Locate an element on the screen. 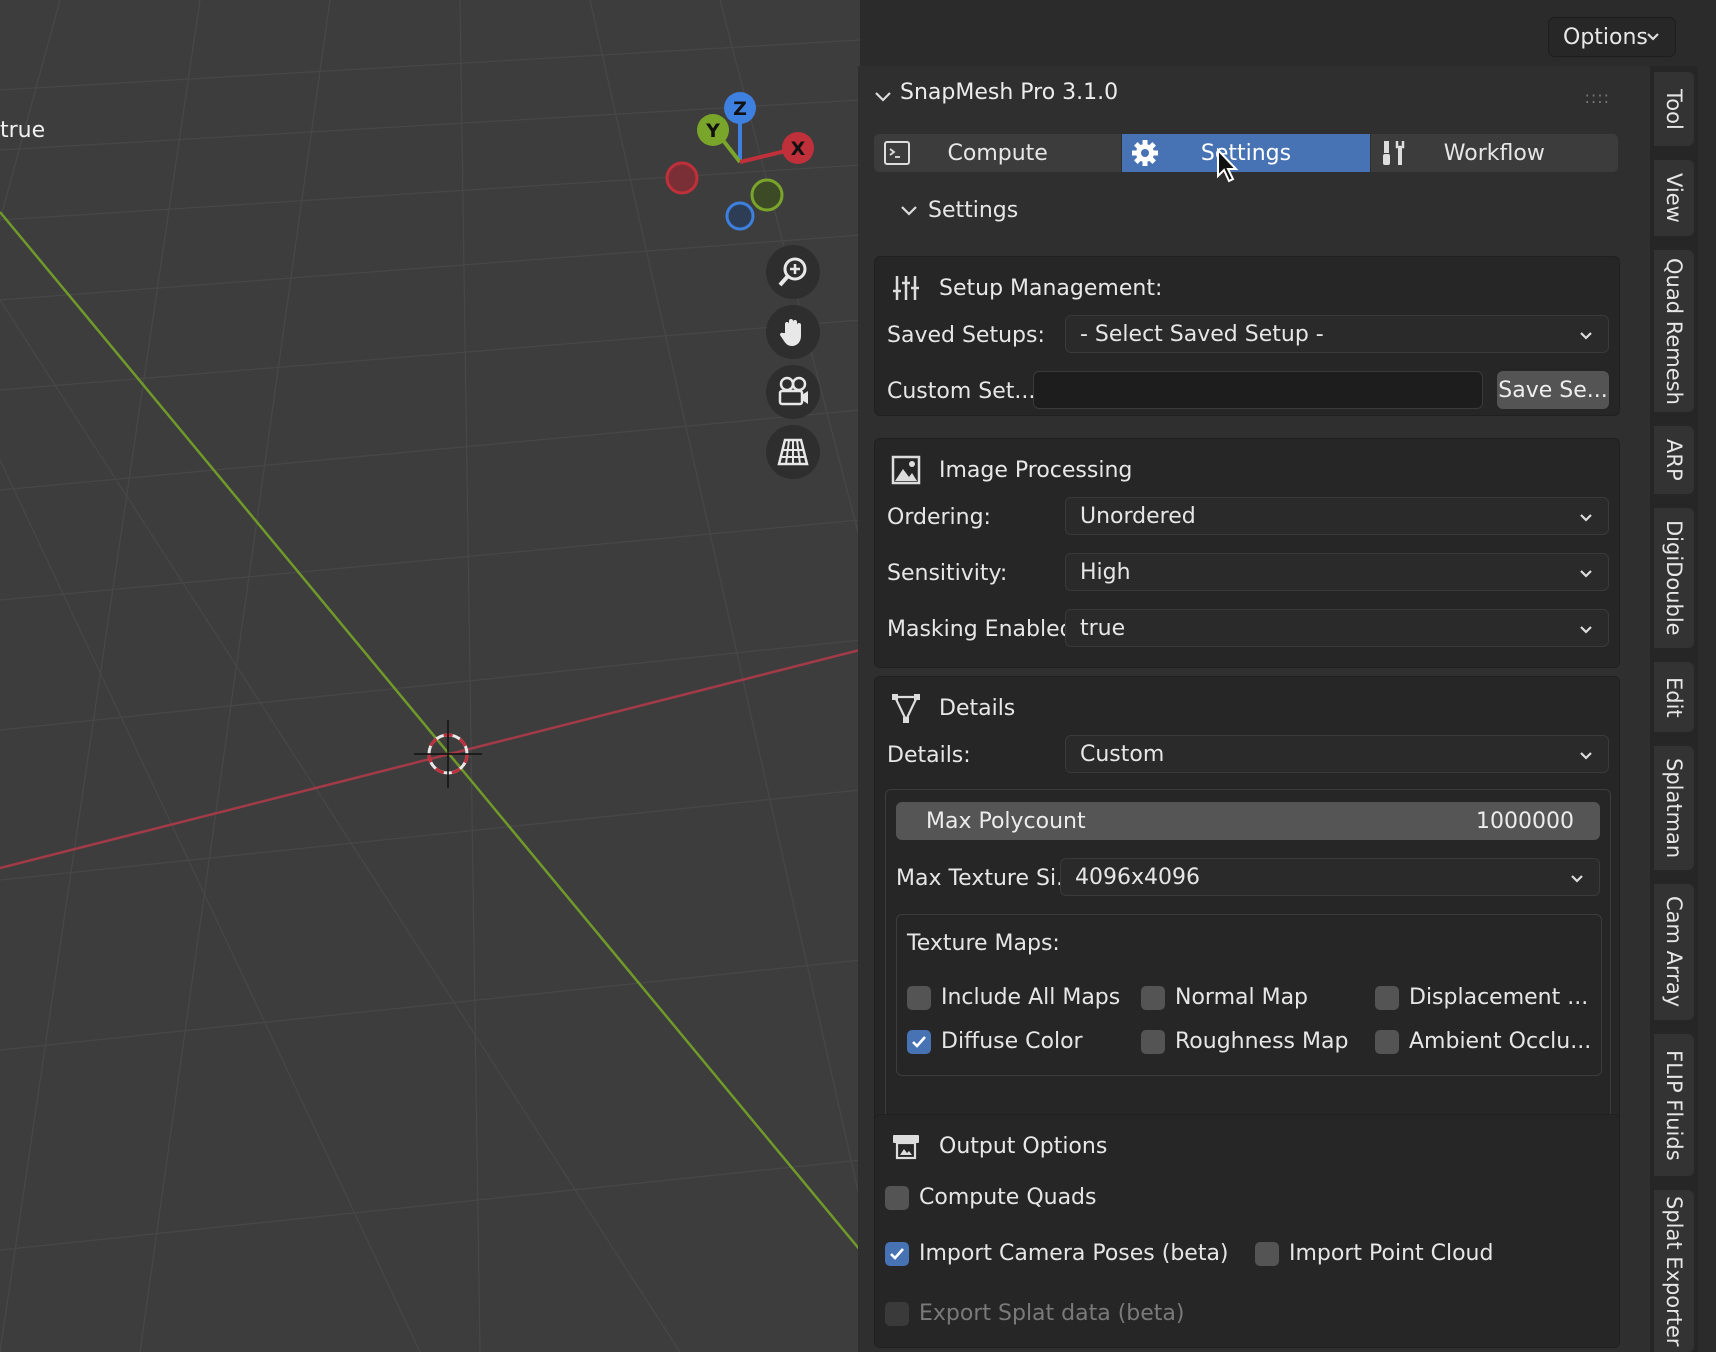  camera-view-button is located at coordinates (793, 392).